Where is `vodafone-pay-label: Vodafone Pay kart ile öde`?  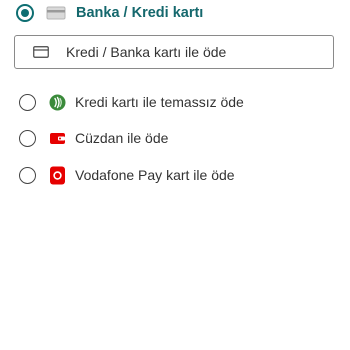 vodafone-pay-label: Vodafone Pay kart ile öde is located at coordinates (155, 175).